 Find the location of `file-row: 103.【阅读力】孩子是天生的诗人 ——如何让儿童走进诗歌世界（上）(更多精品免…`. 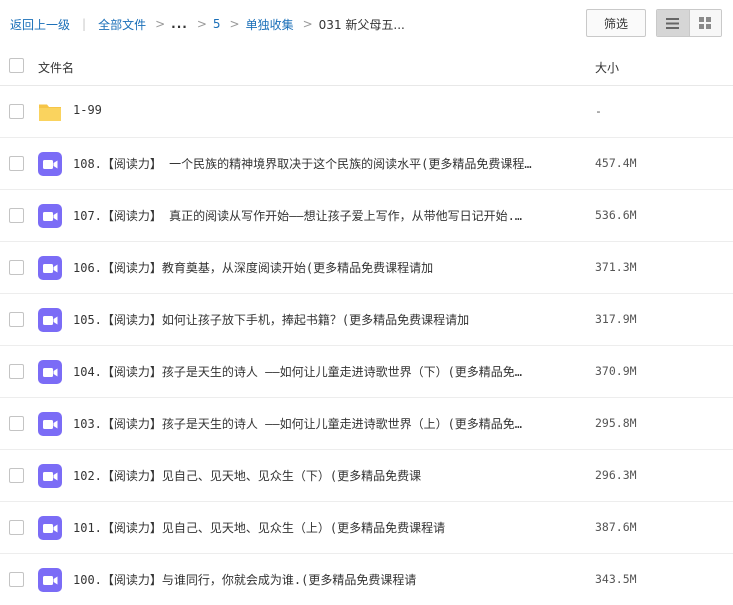

file-row: 103.【阅读力】孩子是天生的诗人 ——如何让儿童走进诗歌世界（上）(更多精品免… is located at coordinates (366, 424).